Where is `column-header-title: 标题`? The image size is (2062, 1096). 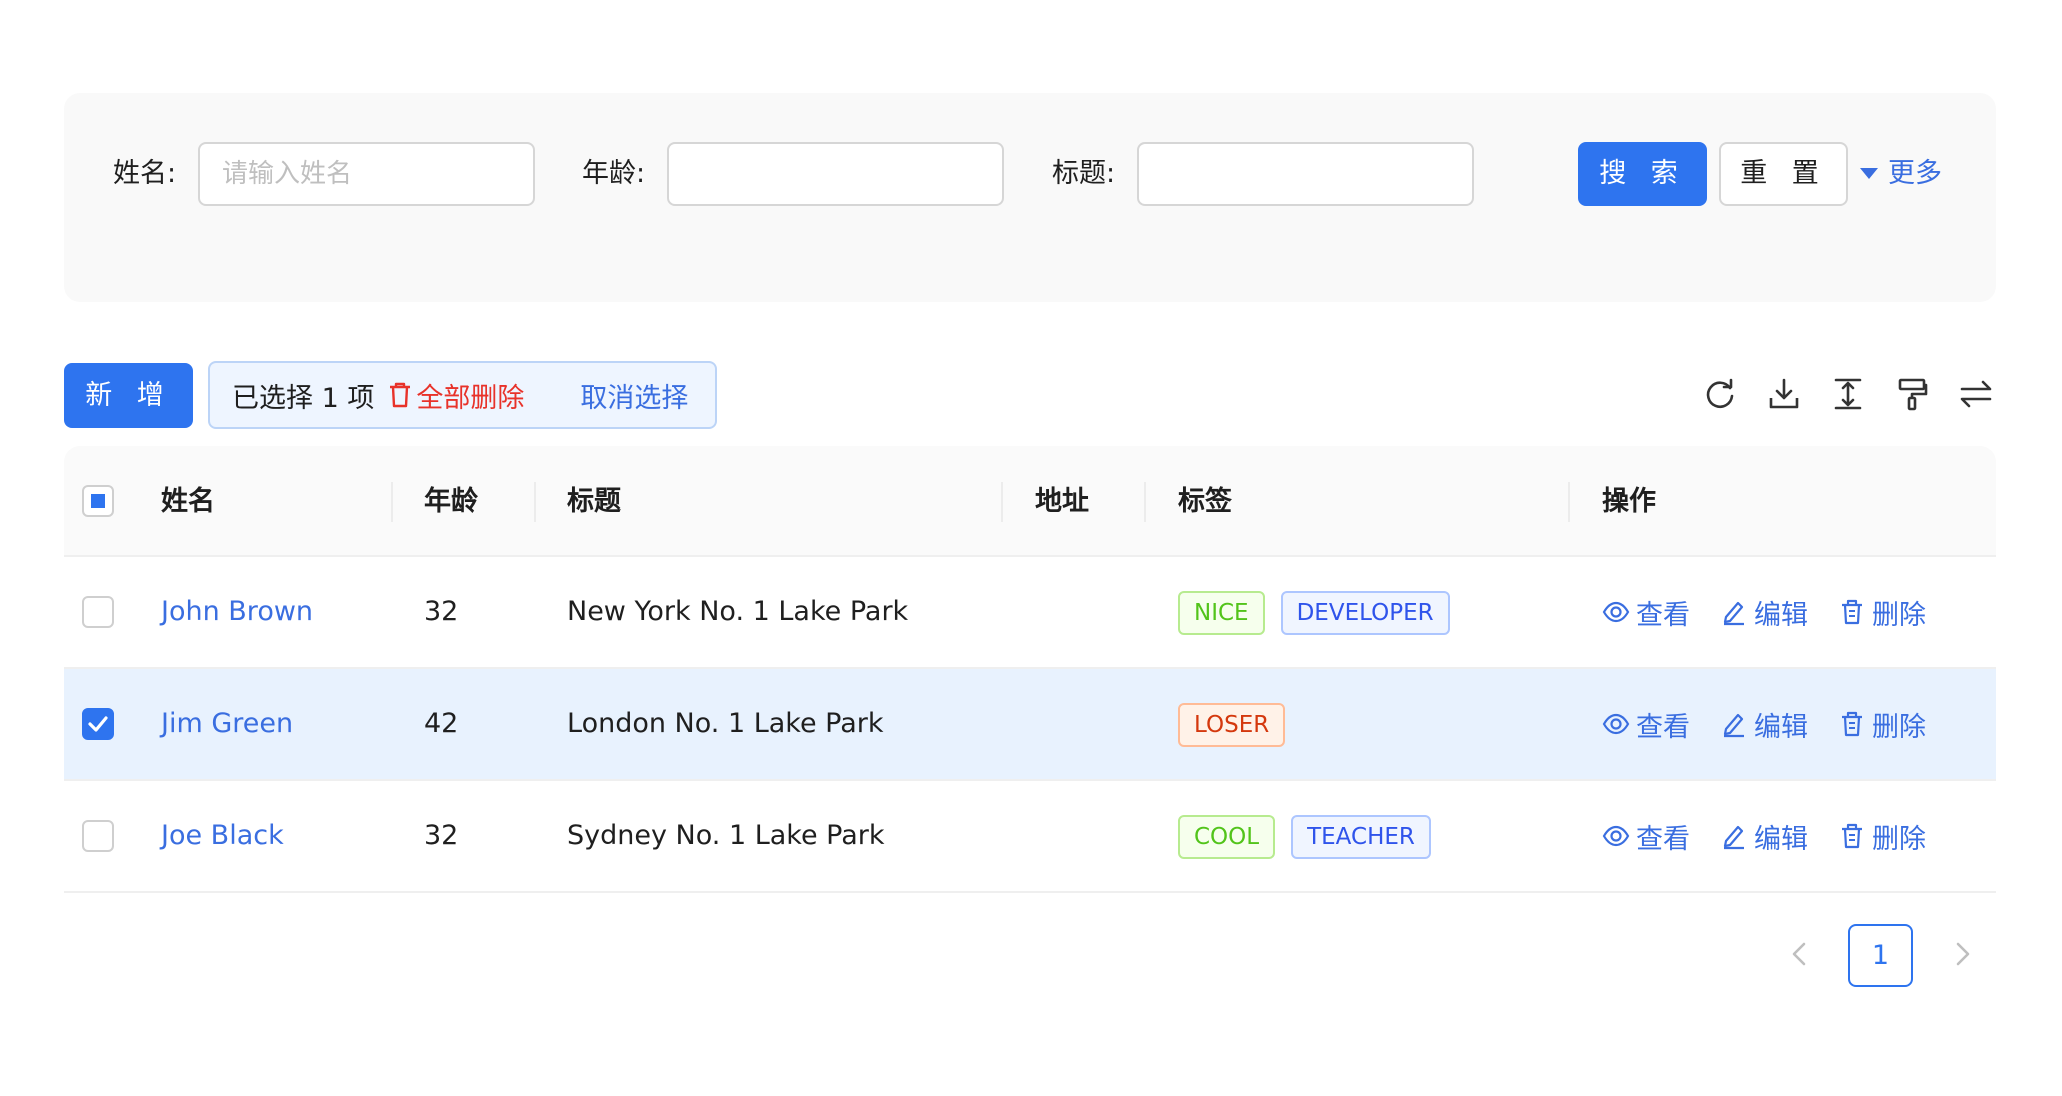 column-header-title: 标题 is located at coordinates (594, 501).